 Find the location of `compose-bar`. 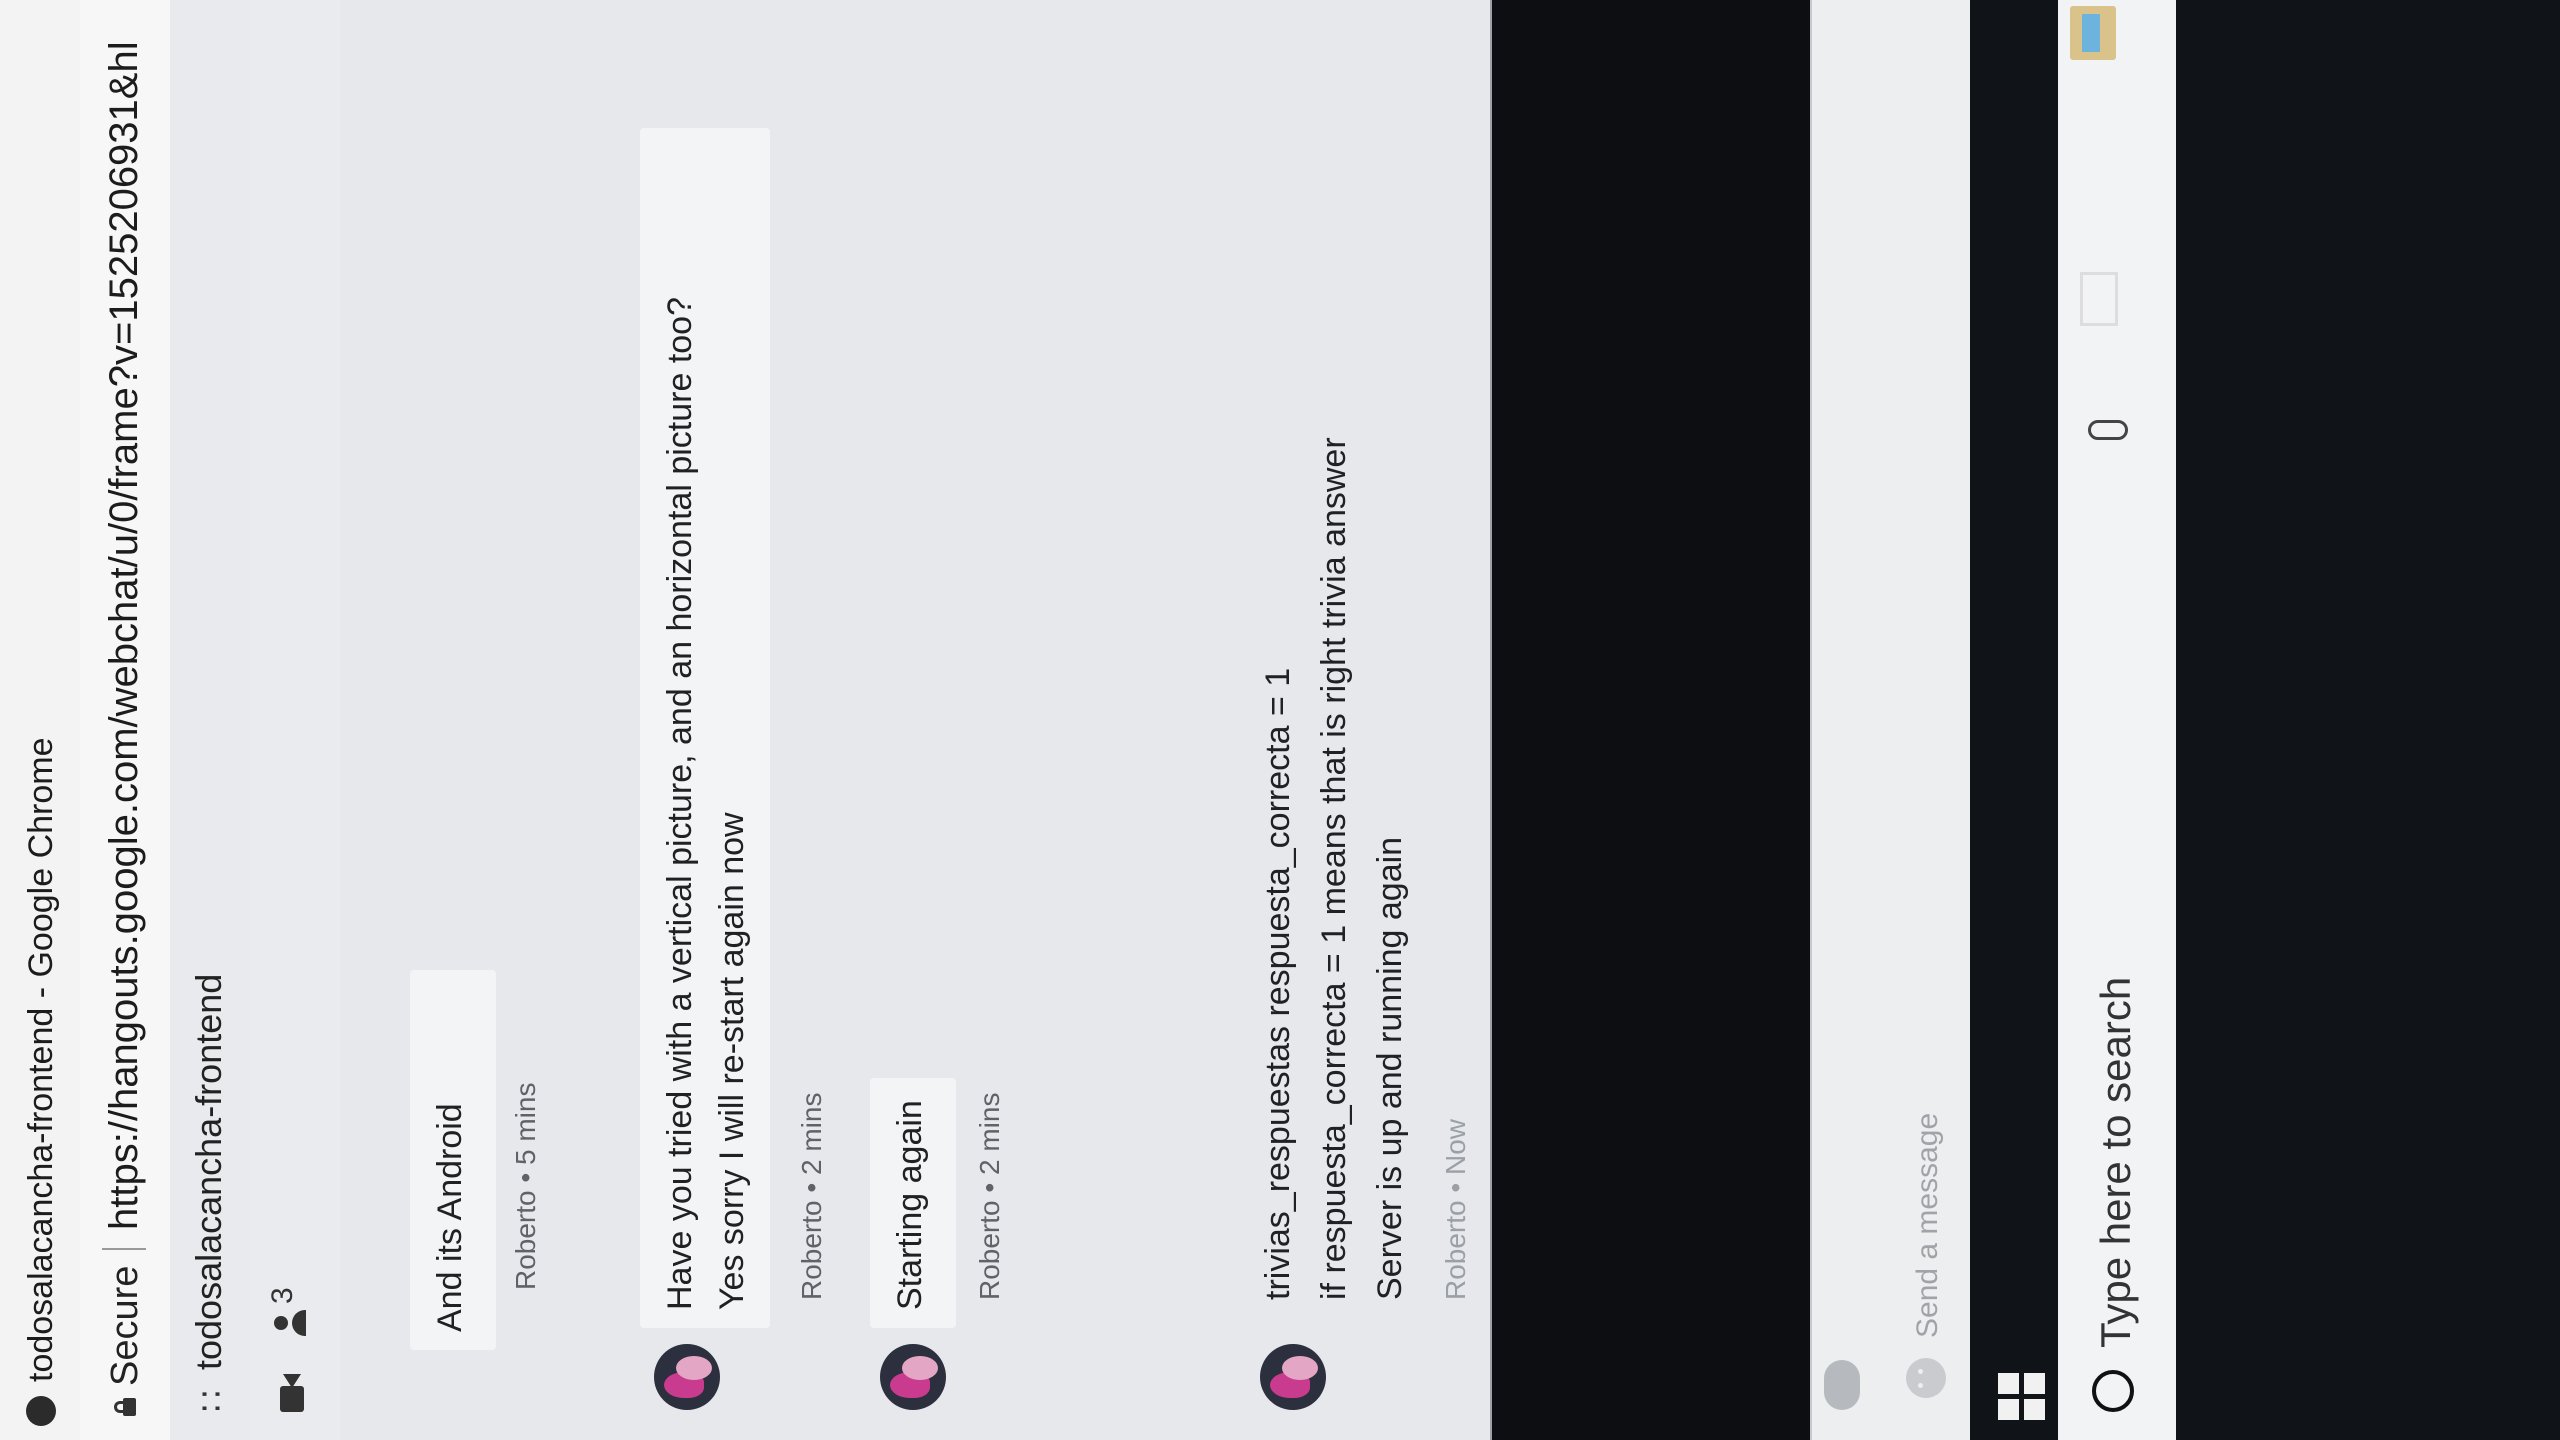

compose-bar is located at coordinates (1891, 720).